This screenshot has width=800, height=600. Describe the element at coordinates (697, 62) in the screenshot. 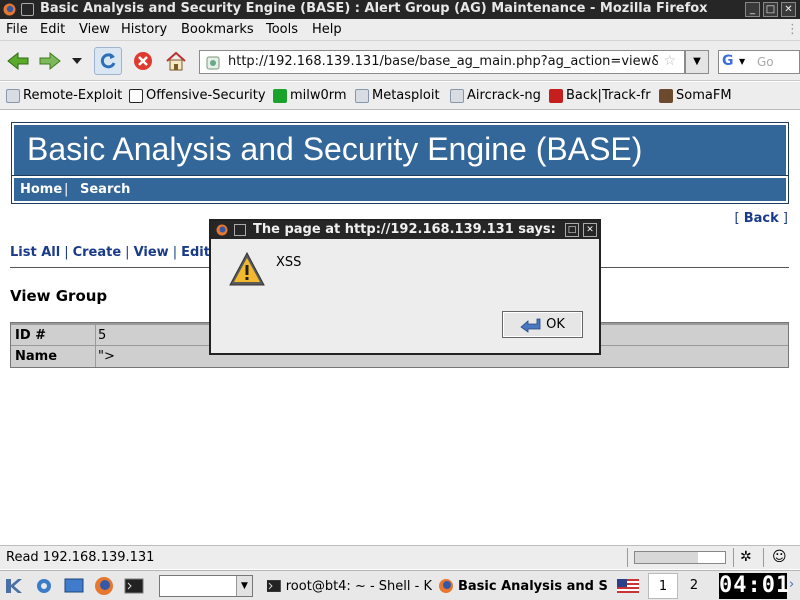

I see `url-dropdown-button: ▼` at that location.